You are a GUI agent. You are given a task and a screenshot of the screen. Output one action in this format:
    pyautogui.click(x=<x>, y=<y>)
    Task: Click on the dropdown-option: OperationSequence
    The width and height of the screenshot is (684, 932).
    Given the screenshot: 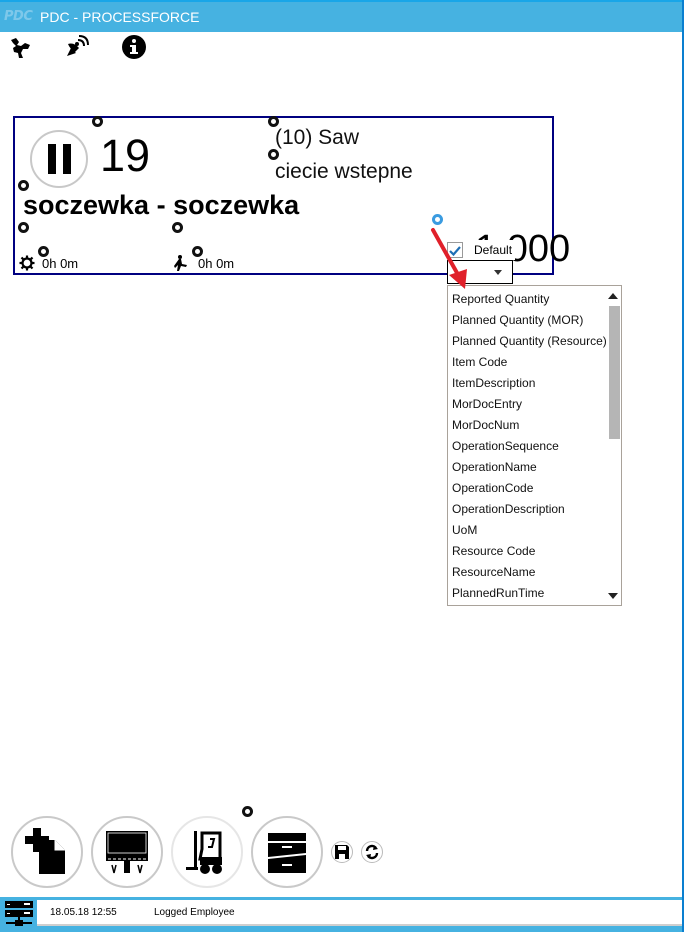 What is the action you would take?
    pyautogui.click(x=505, y=446)
    